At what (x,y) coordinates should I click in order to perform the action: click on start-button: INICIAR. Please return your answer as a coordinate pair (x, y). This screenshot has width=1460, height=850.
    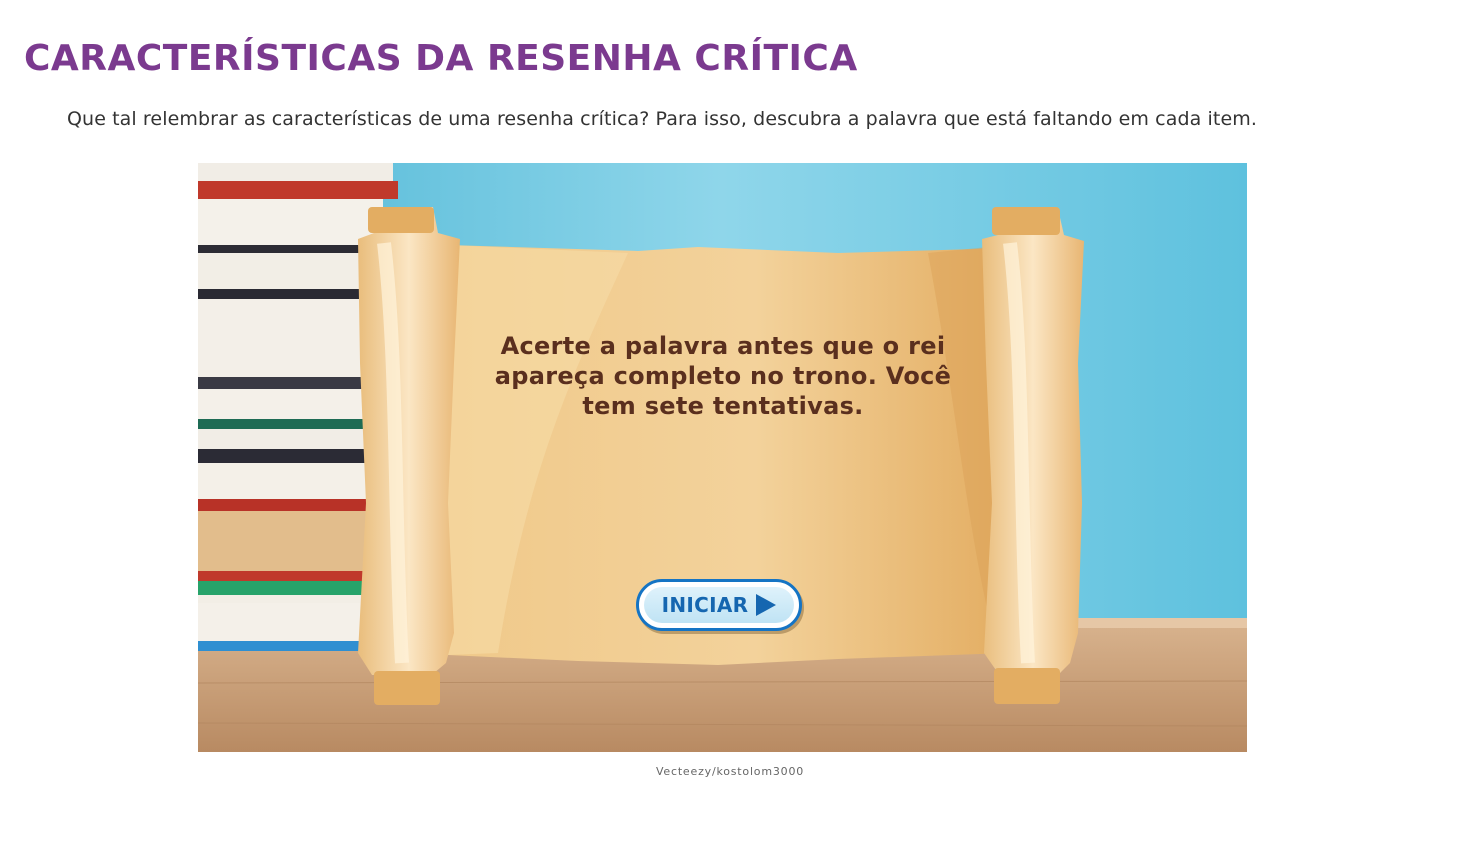
    Looking at the image, I should click on (719, 605).